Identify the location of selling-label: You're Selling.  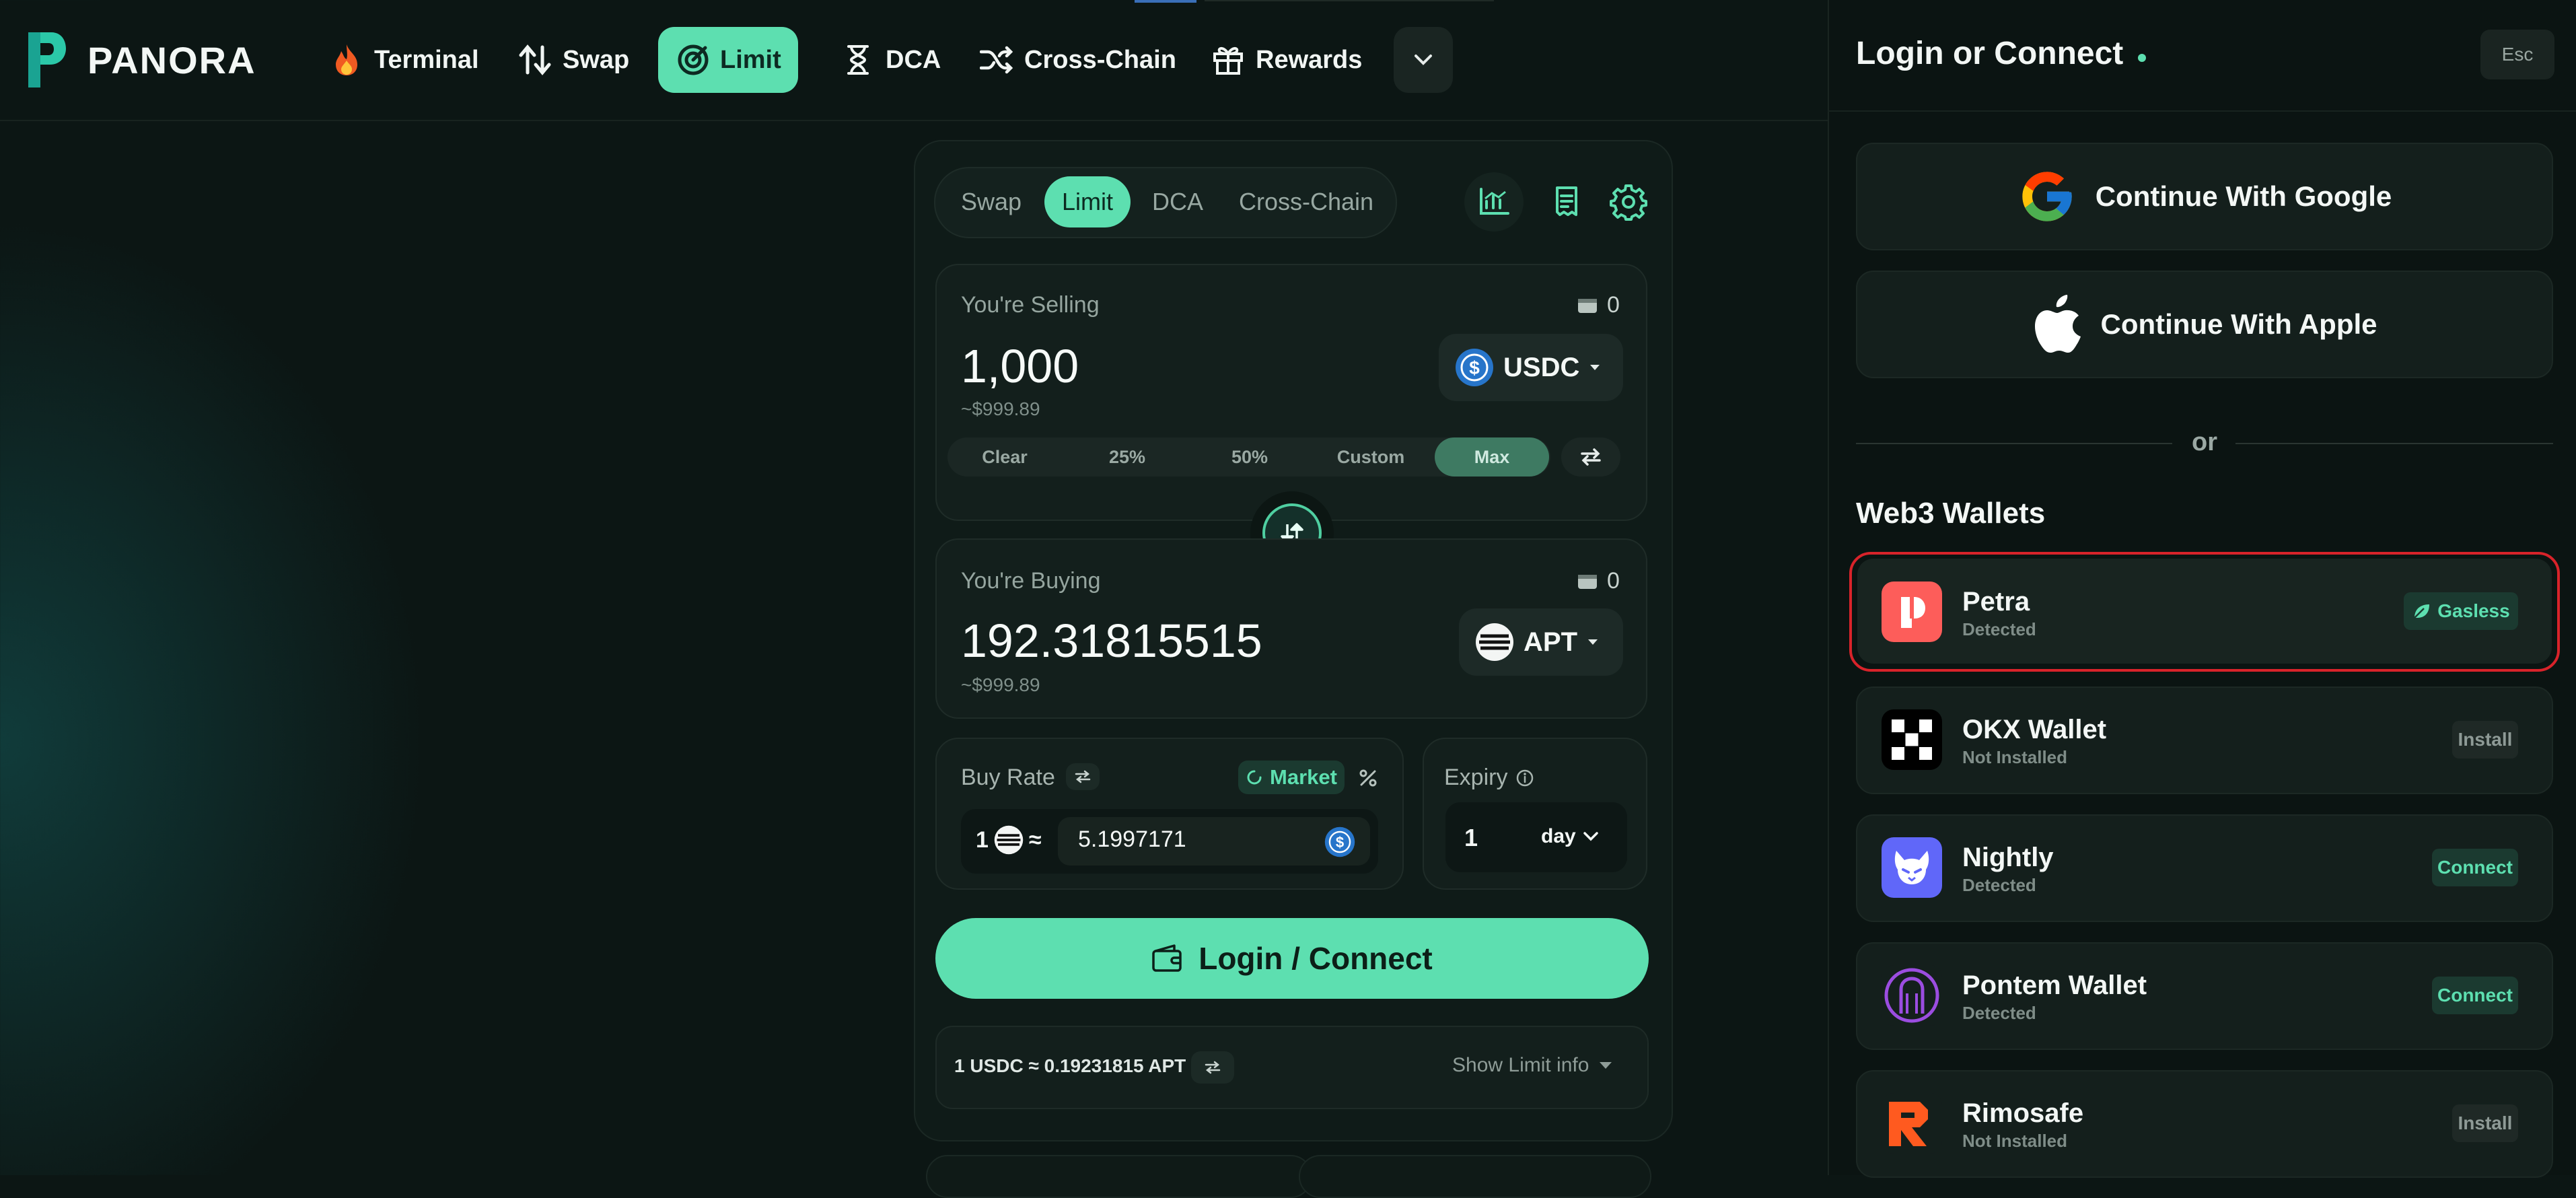
(1030, 305).